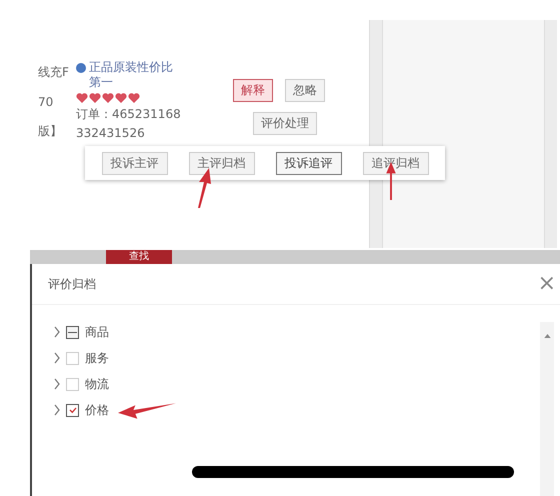 Image resolution: width=560 pixels, height=496 pixels. What do you see at coordinates (97, 410) in the screenshot?
I see `tree-item-label: 价格` at bounding box center [97, 410].